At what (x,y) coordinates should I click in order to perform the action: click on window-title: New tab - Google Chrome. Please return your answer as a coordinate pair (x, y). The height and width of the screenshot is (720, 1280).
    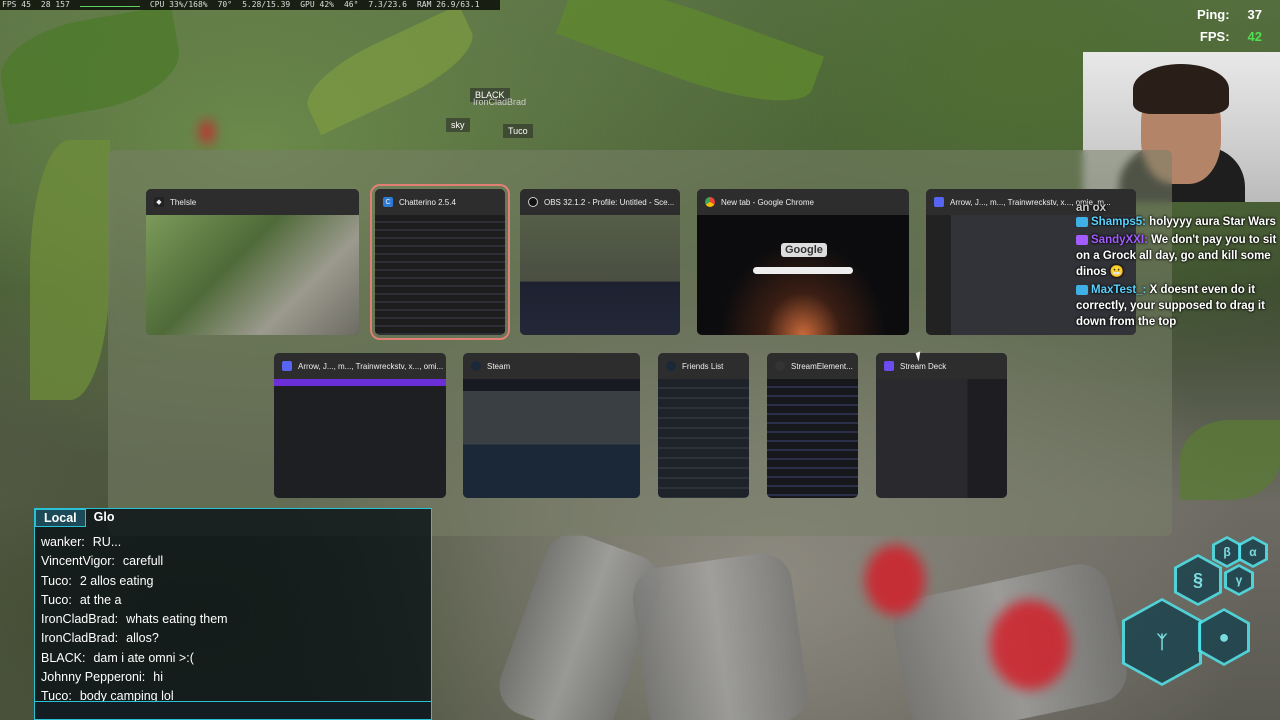
    Looking at the image, I should click on (767, 202).